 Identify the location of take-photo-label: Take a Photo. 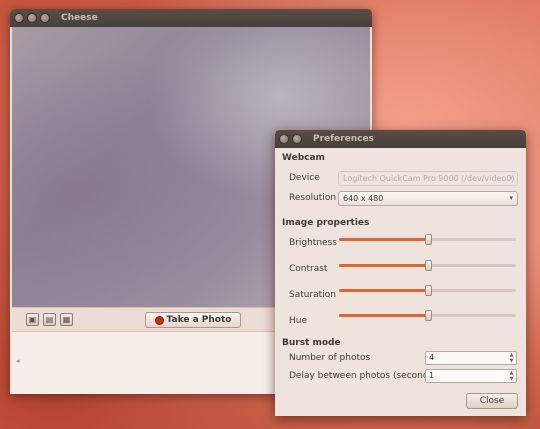
(199, 320).